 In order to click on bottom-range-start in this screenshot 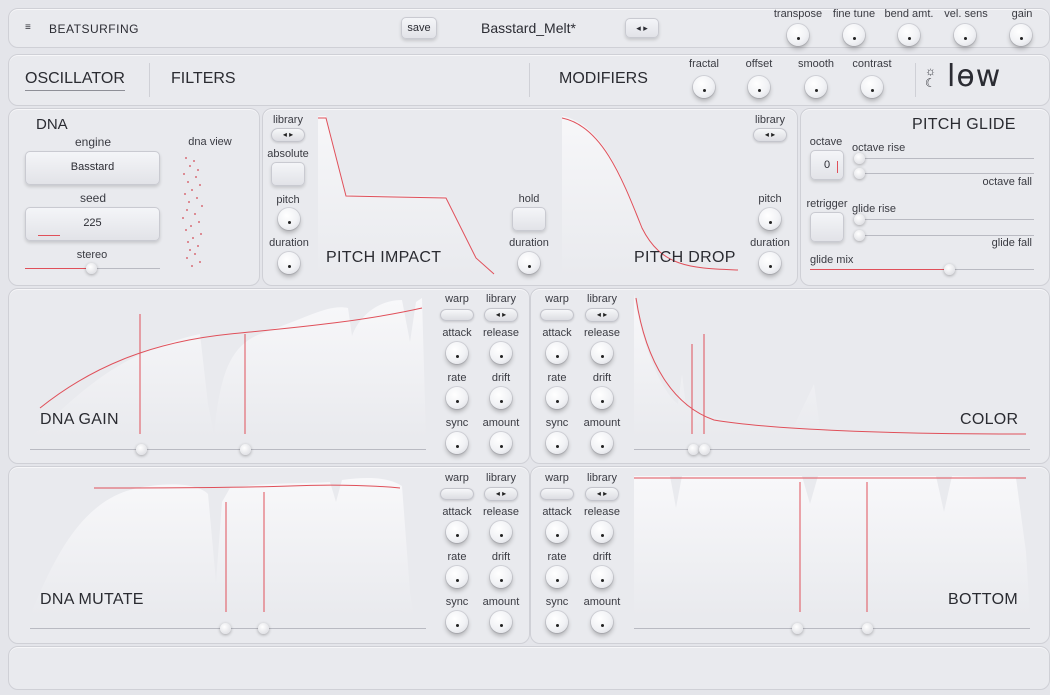, I will do `click(797, 628)`.